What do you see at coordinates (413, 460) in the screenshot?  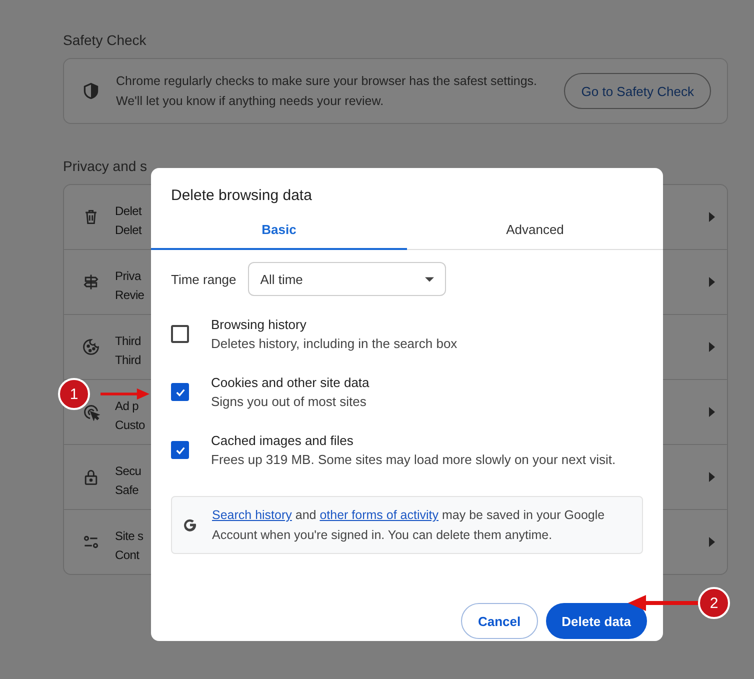 I see `option-description: Frees up 319 MB. Some sites may load more slowly on your next visit.` at bounding box center [413, 460].